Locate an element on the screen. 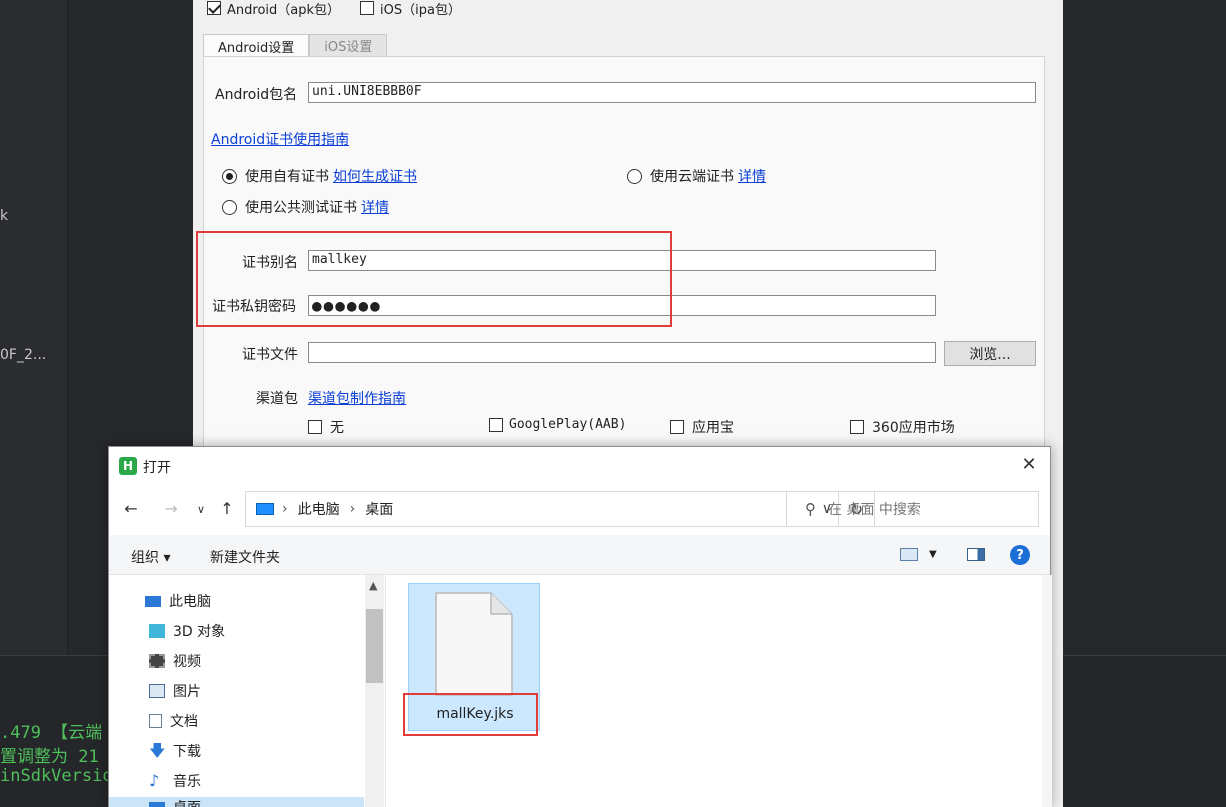 This screenshot has height=807, width=1226. new-folder-button: 新建文件夹 is located at coordinates (245, 557).